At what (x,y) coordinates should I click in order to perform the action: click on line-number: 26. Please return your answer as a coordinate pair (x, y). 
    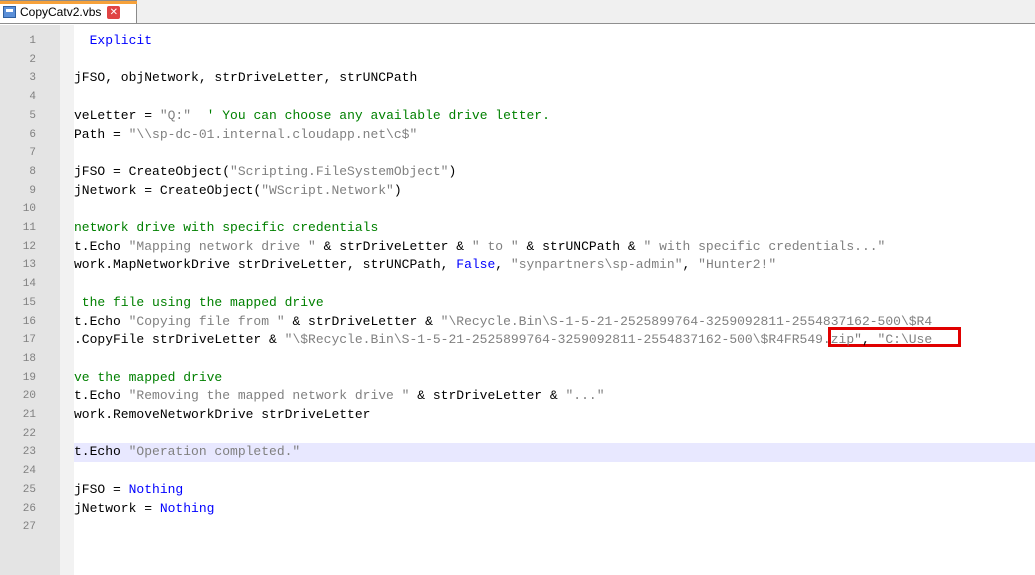
    Looking at the image, I should click on (29, 508).